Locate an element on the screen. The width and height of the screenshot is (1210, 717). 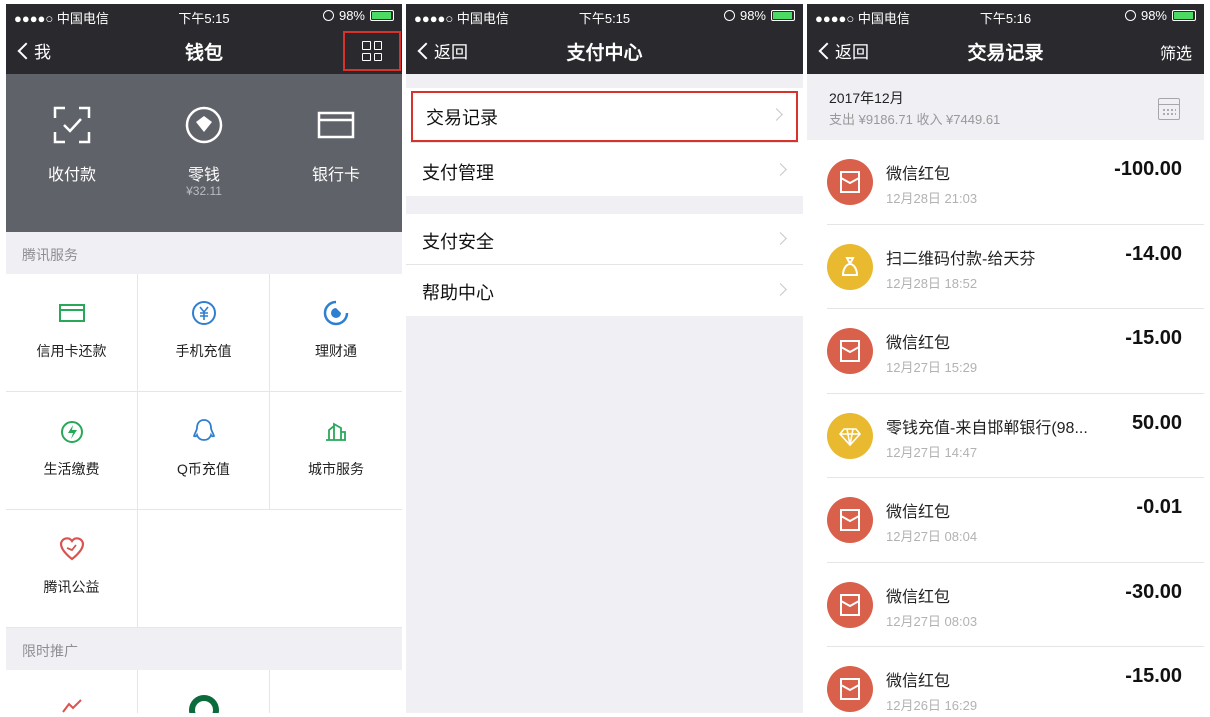
transaction-row: 微信红包 12月27日 08:04 -0.01 is located at coordinates (1005, 520).